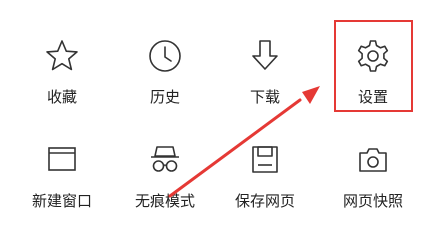  I want to click on menu-item-label: 网页快照, so click(372, 201).